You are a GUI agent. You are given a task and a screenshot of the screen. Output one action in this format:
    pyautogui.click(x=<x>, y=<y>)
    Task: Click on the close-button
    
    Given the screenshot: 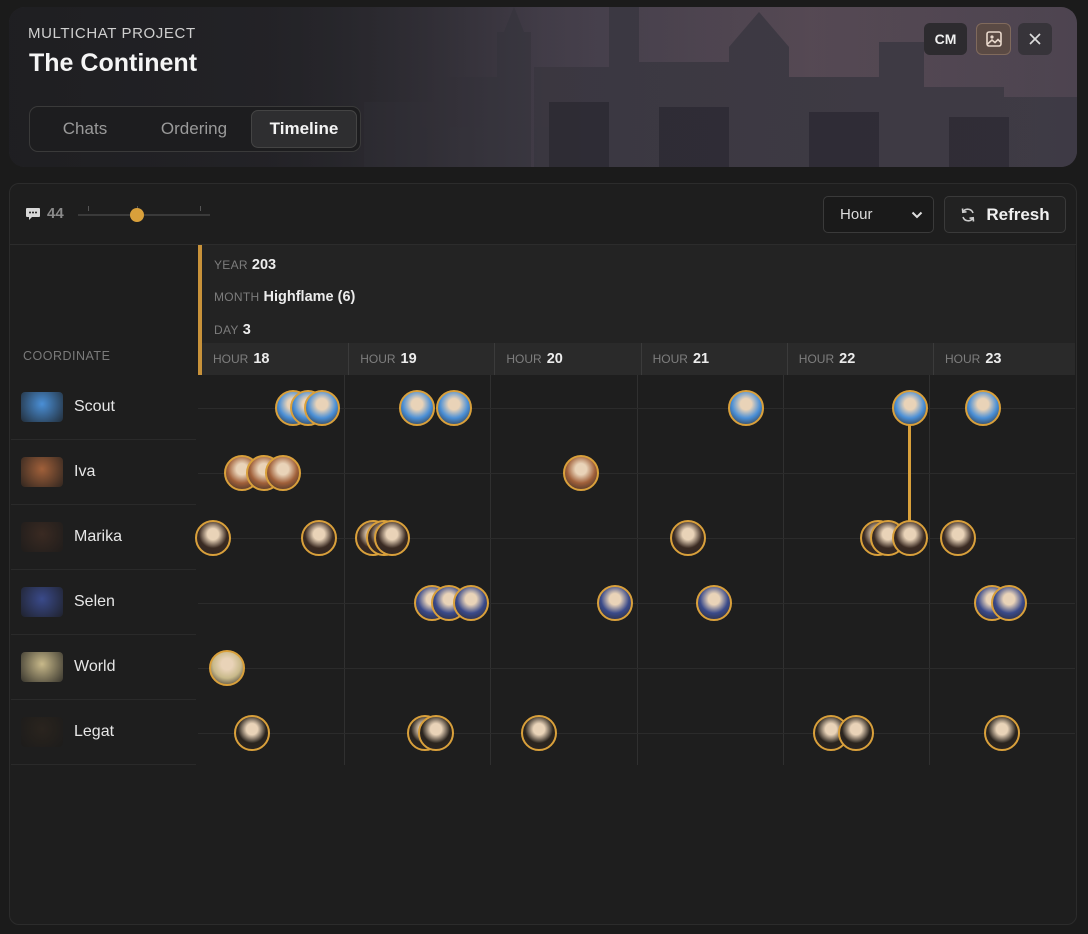 What is the action you would take?
    pyautogui.click(x=1035, y=39)
    